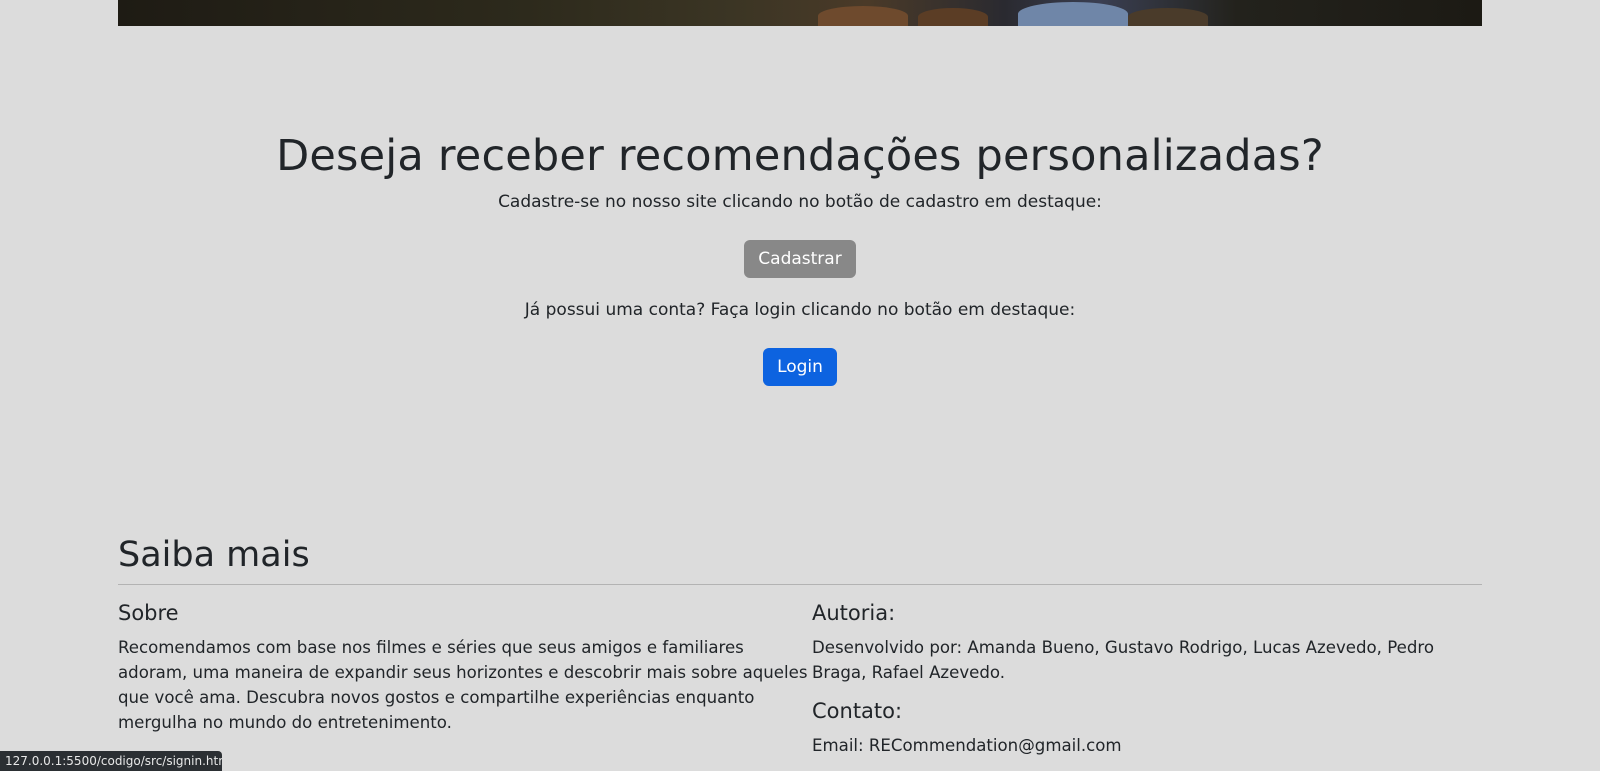  Describe the element at coordinates (214, 555) in the screenshot. I see `learn-more-title: Saiba mais` at that location.